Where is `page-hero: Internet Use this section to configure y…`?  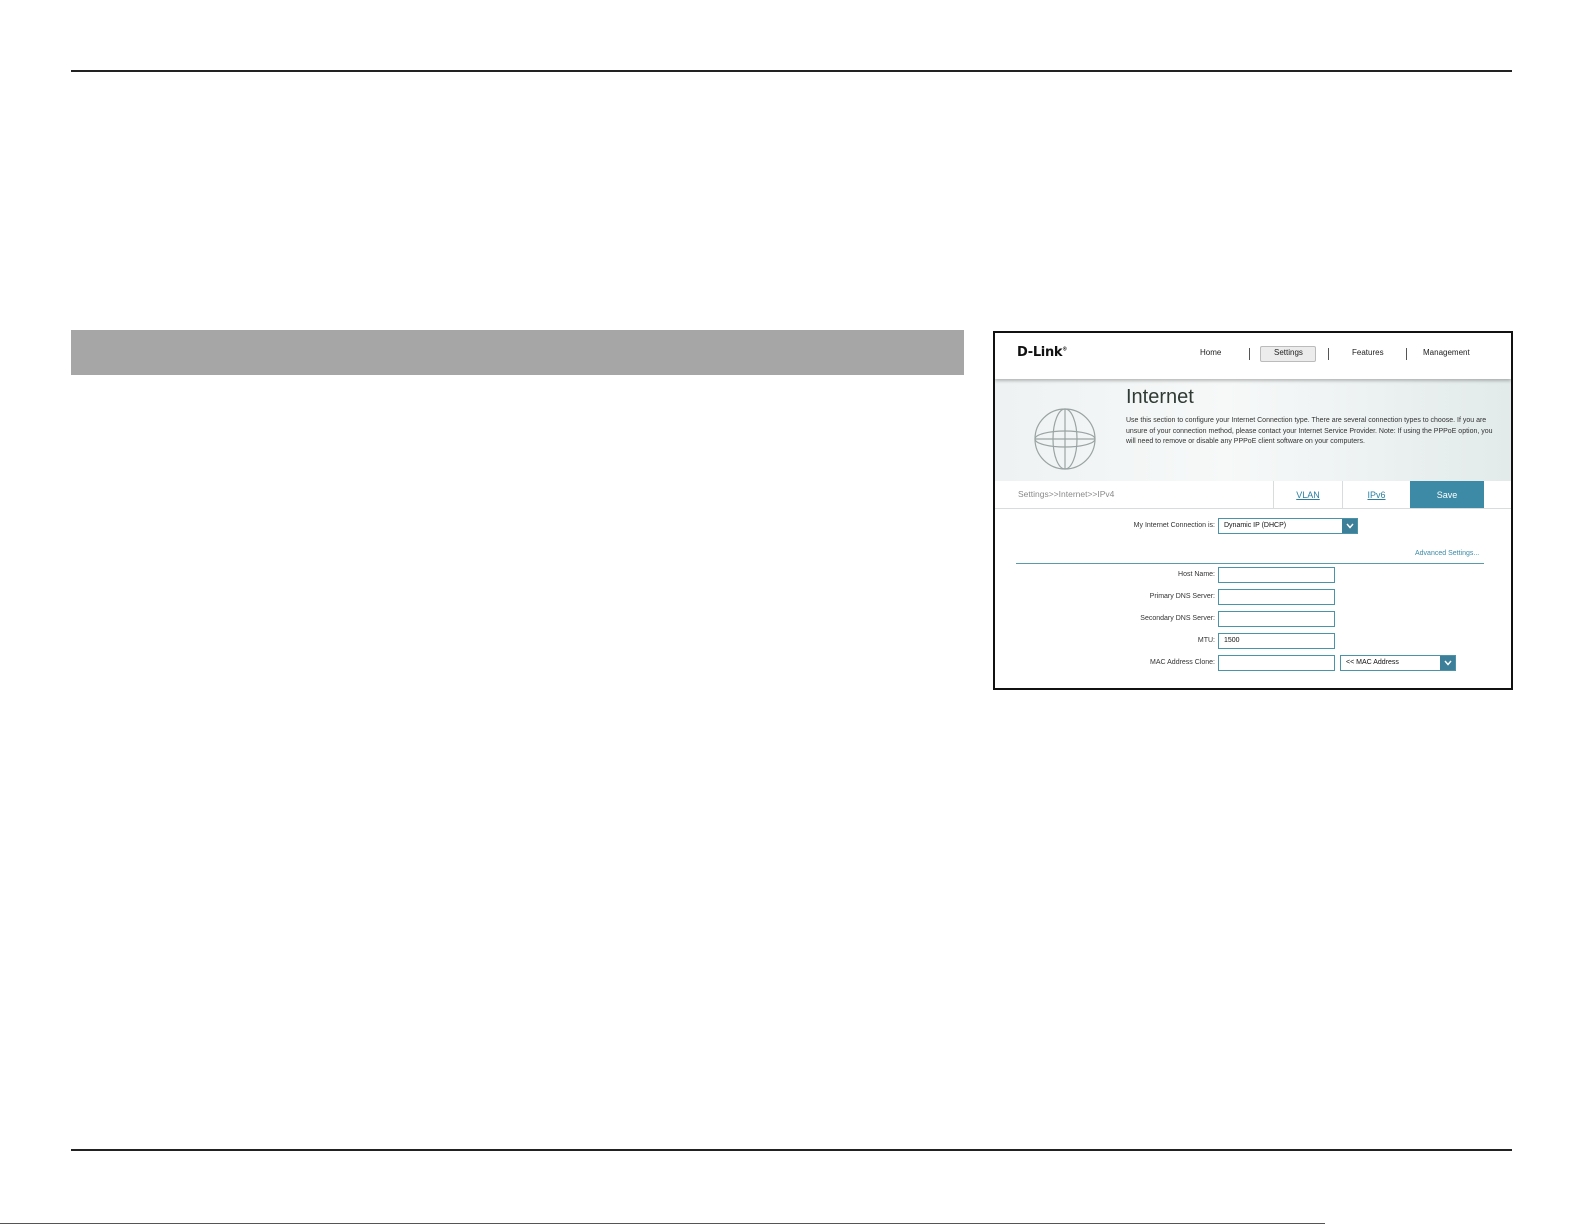
page-hero: Internet Use this section to configure y… is located at coordinates (1253, 430).